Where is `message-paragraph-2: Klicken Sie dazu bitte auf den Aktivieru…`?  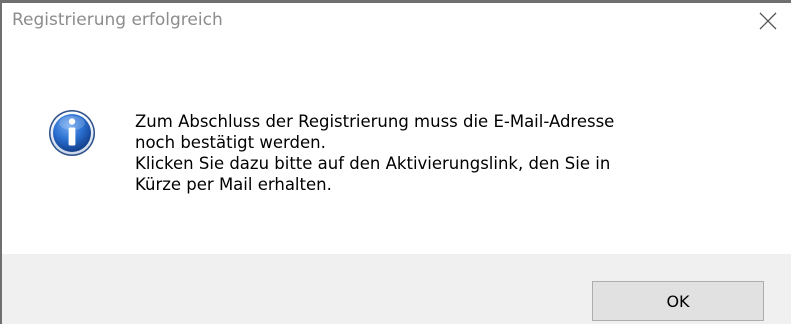 message-paragraph-2: Klicken Sie dazu bitte auf den Aktivieru… is located at coordinates (373, 174).